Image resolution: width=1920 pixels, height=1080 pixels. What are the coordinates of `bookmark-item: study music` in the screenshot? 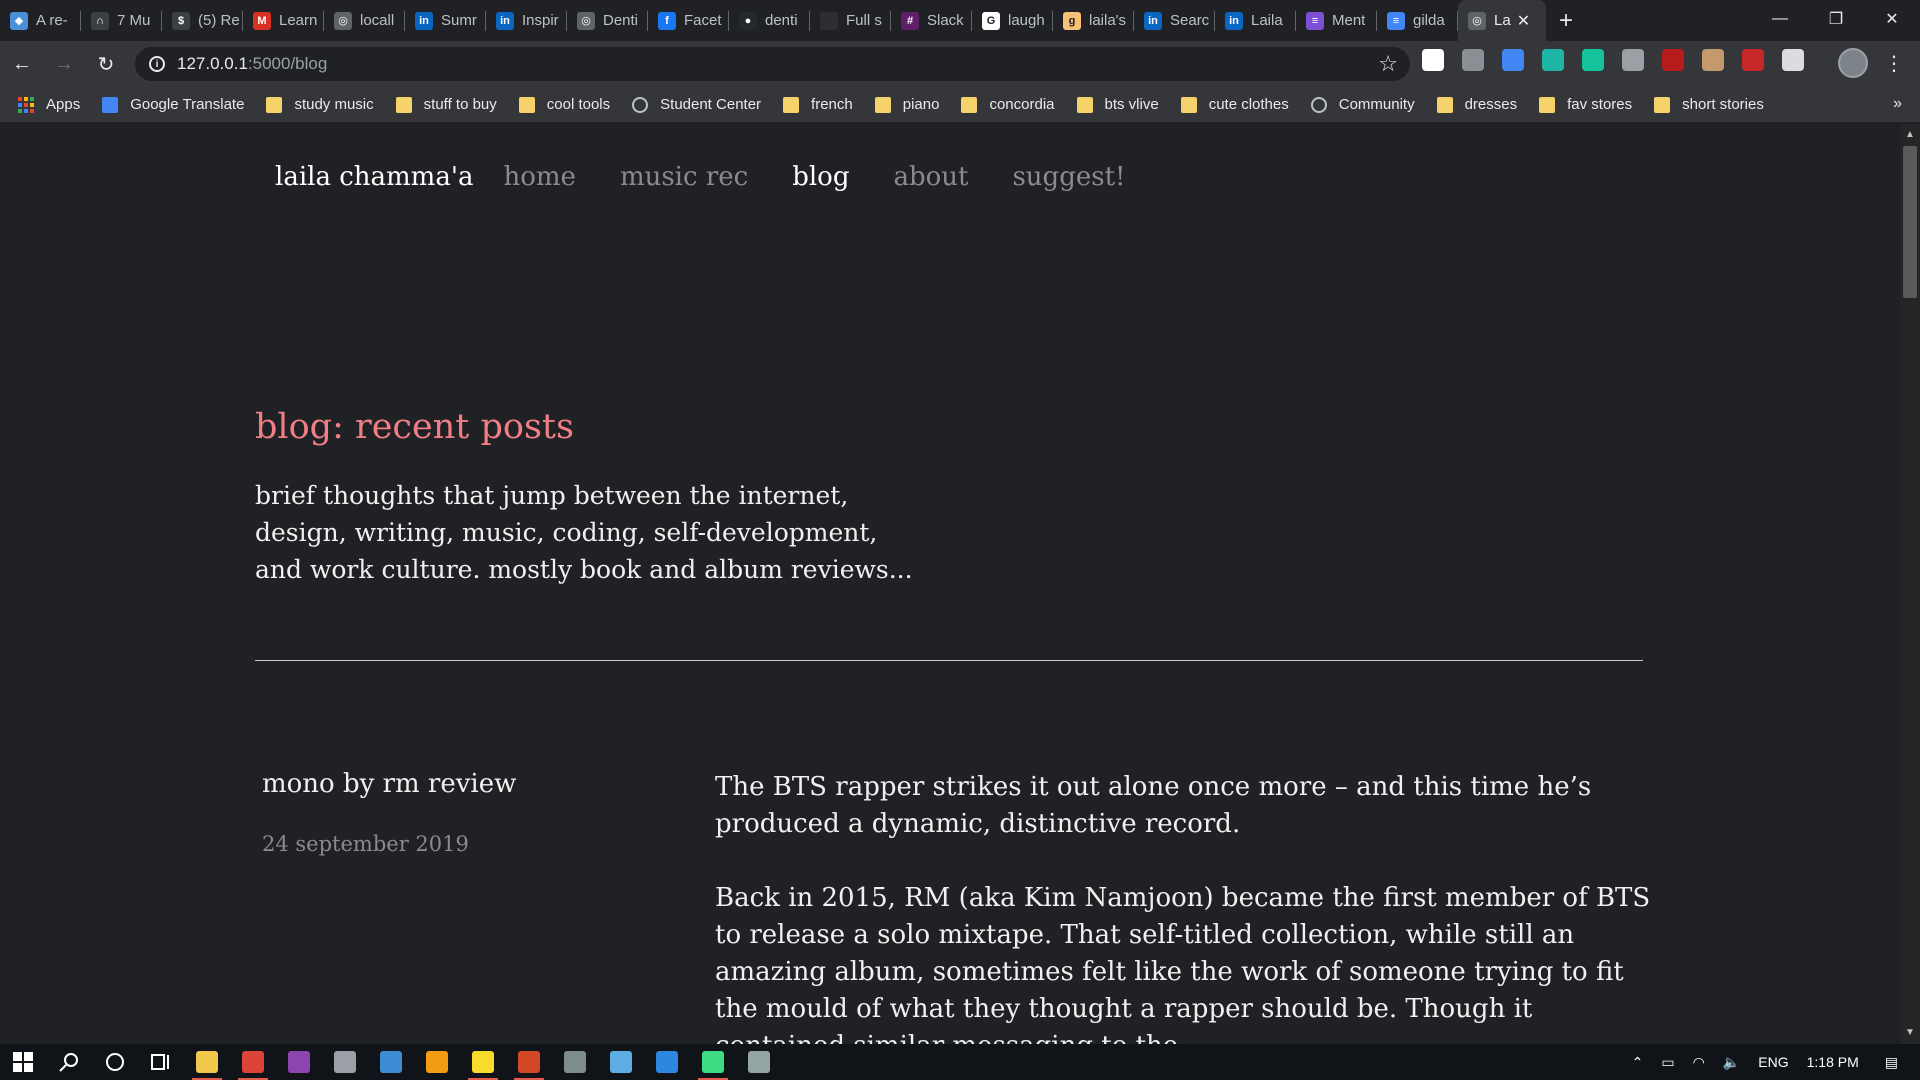 It's located at (320, 104).